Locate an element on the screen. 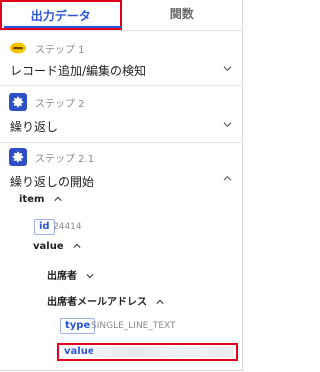 This screenshot has height=372, width=320. tree-node-item: item is located at coordinates (40, 199).